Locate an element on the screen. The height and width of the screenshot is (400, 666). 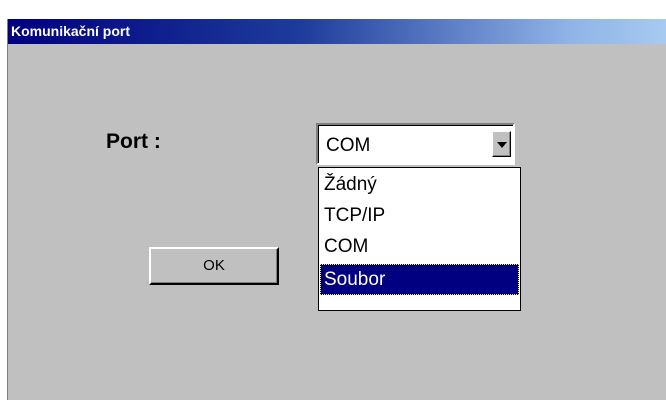
port-label: Port : is located at coordinates (133, 141).